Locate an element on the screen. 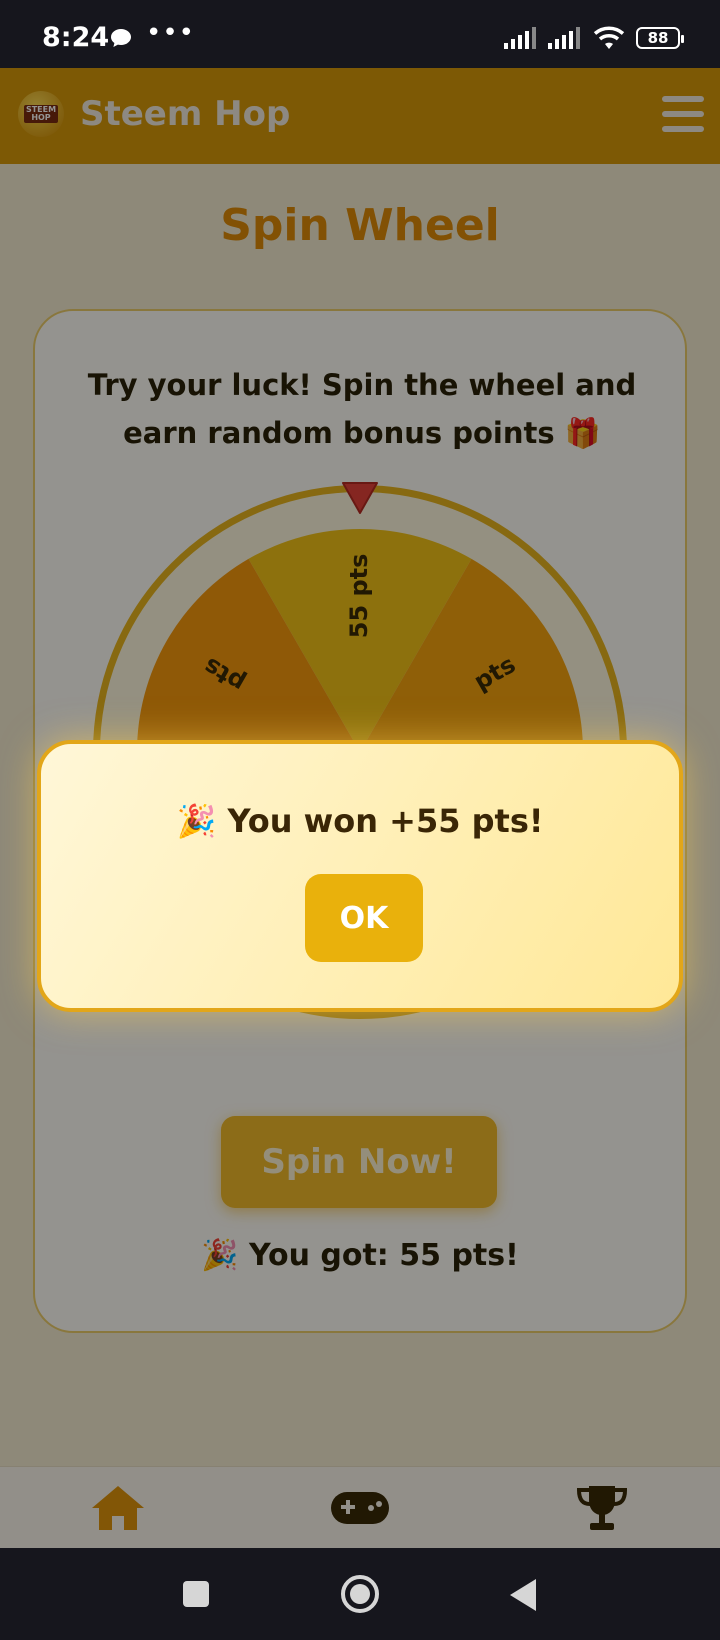 The height and width of the screenshot is (1640, 720). home-circle-icon is located at coordinates (360, 1596).